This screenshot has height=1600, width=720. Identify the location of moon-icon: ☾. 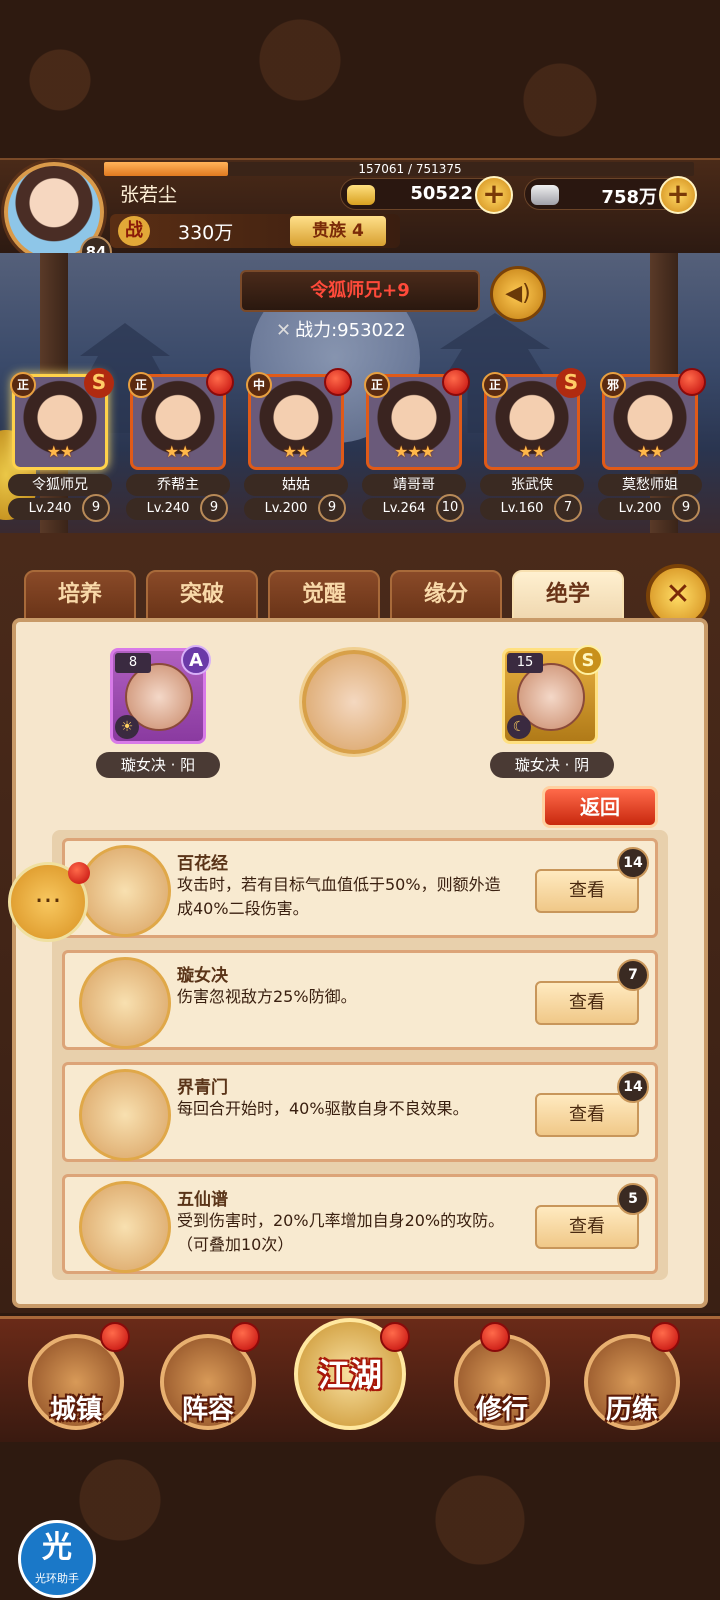
(519, 727).